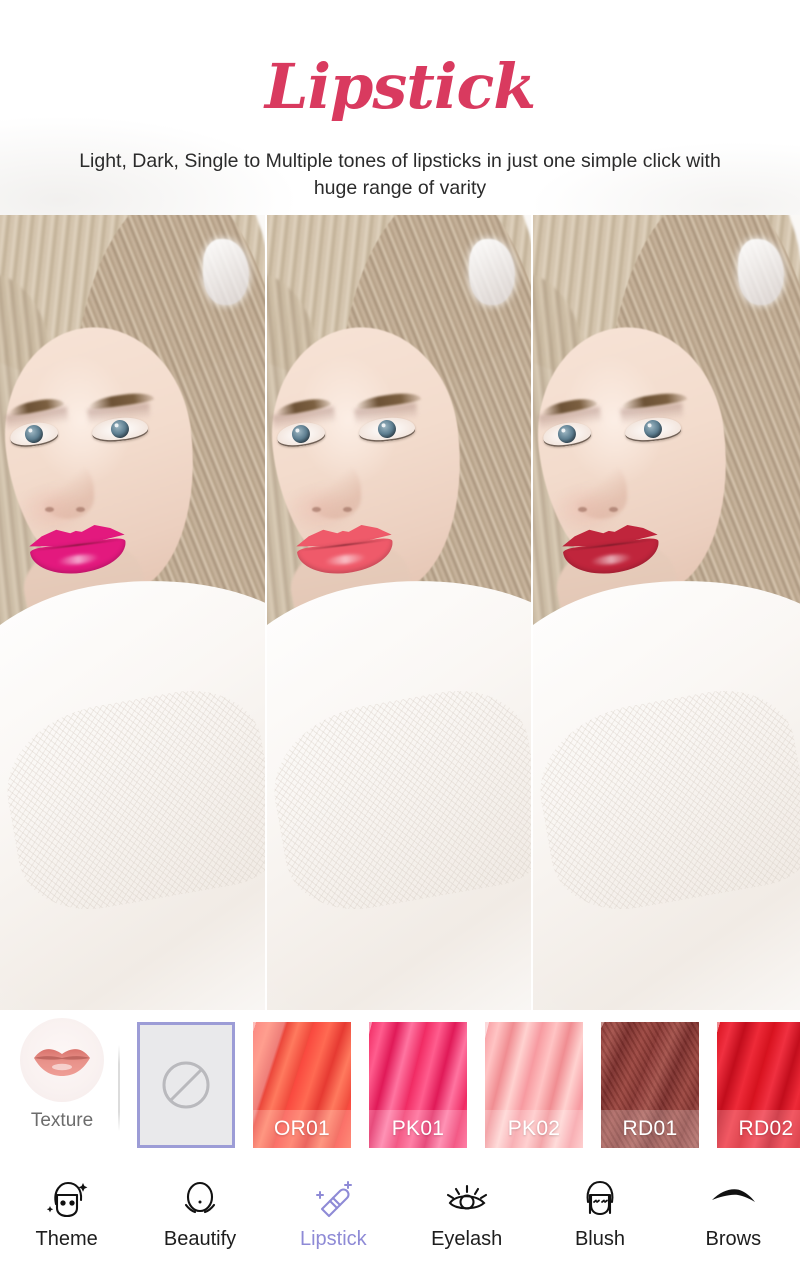 The width and height of the screenshot is (800, 1280). Describe the element at coordinates (302, 1129) in the screenshot. I see `swatch-label: OR01` at that location.